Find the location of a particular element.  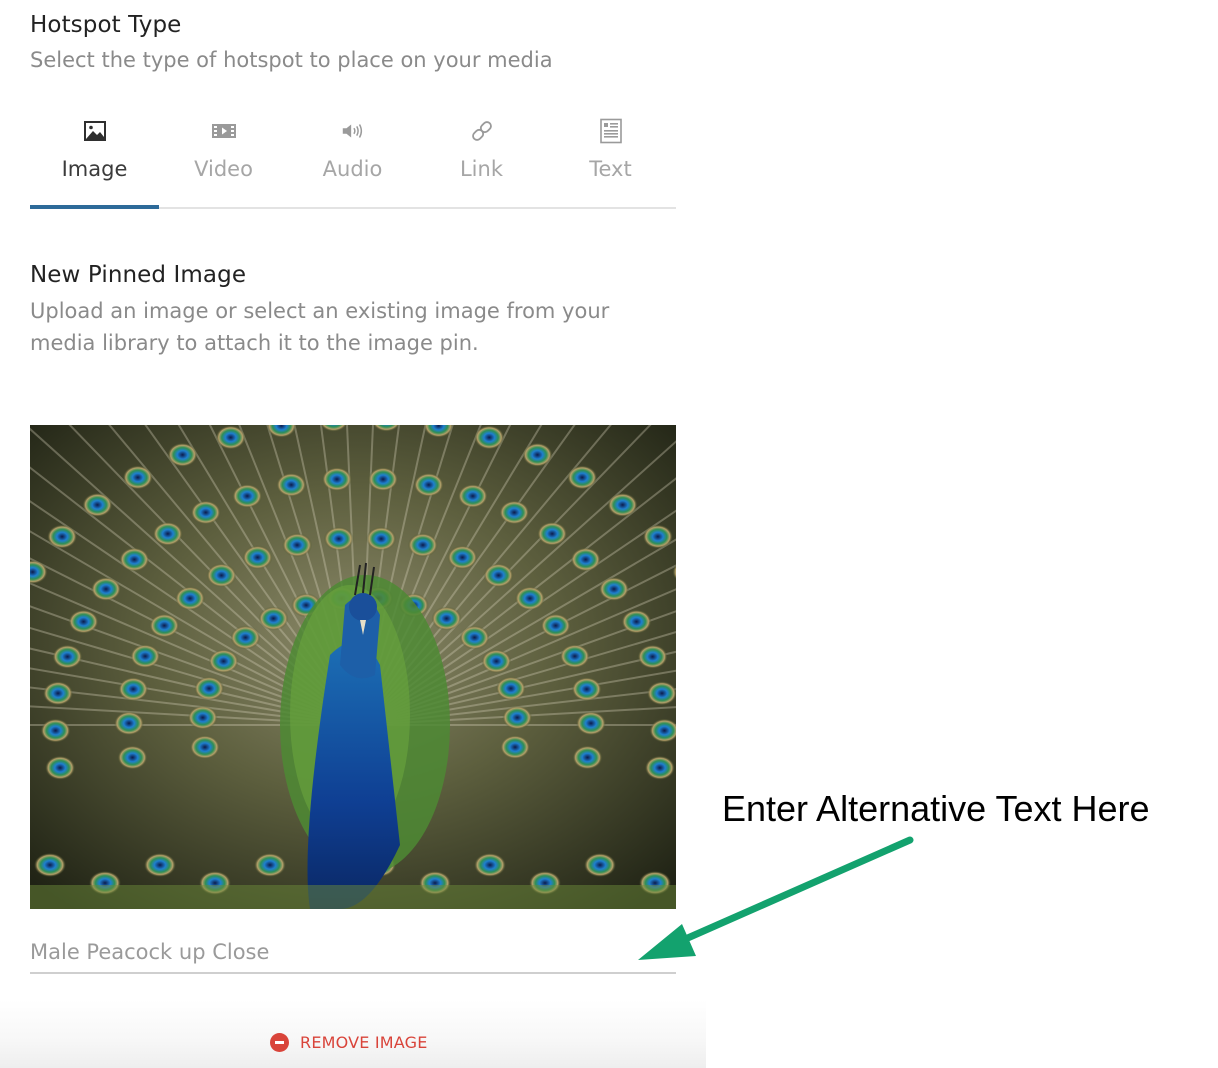

image-icon is located at coordinates (95, 131).